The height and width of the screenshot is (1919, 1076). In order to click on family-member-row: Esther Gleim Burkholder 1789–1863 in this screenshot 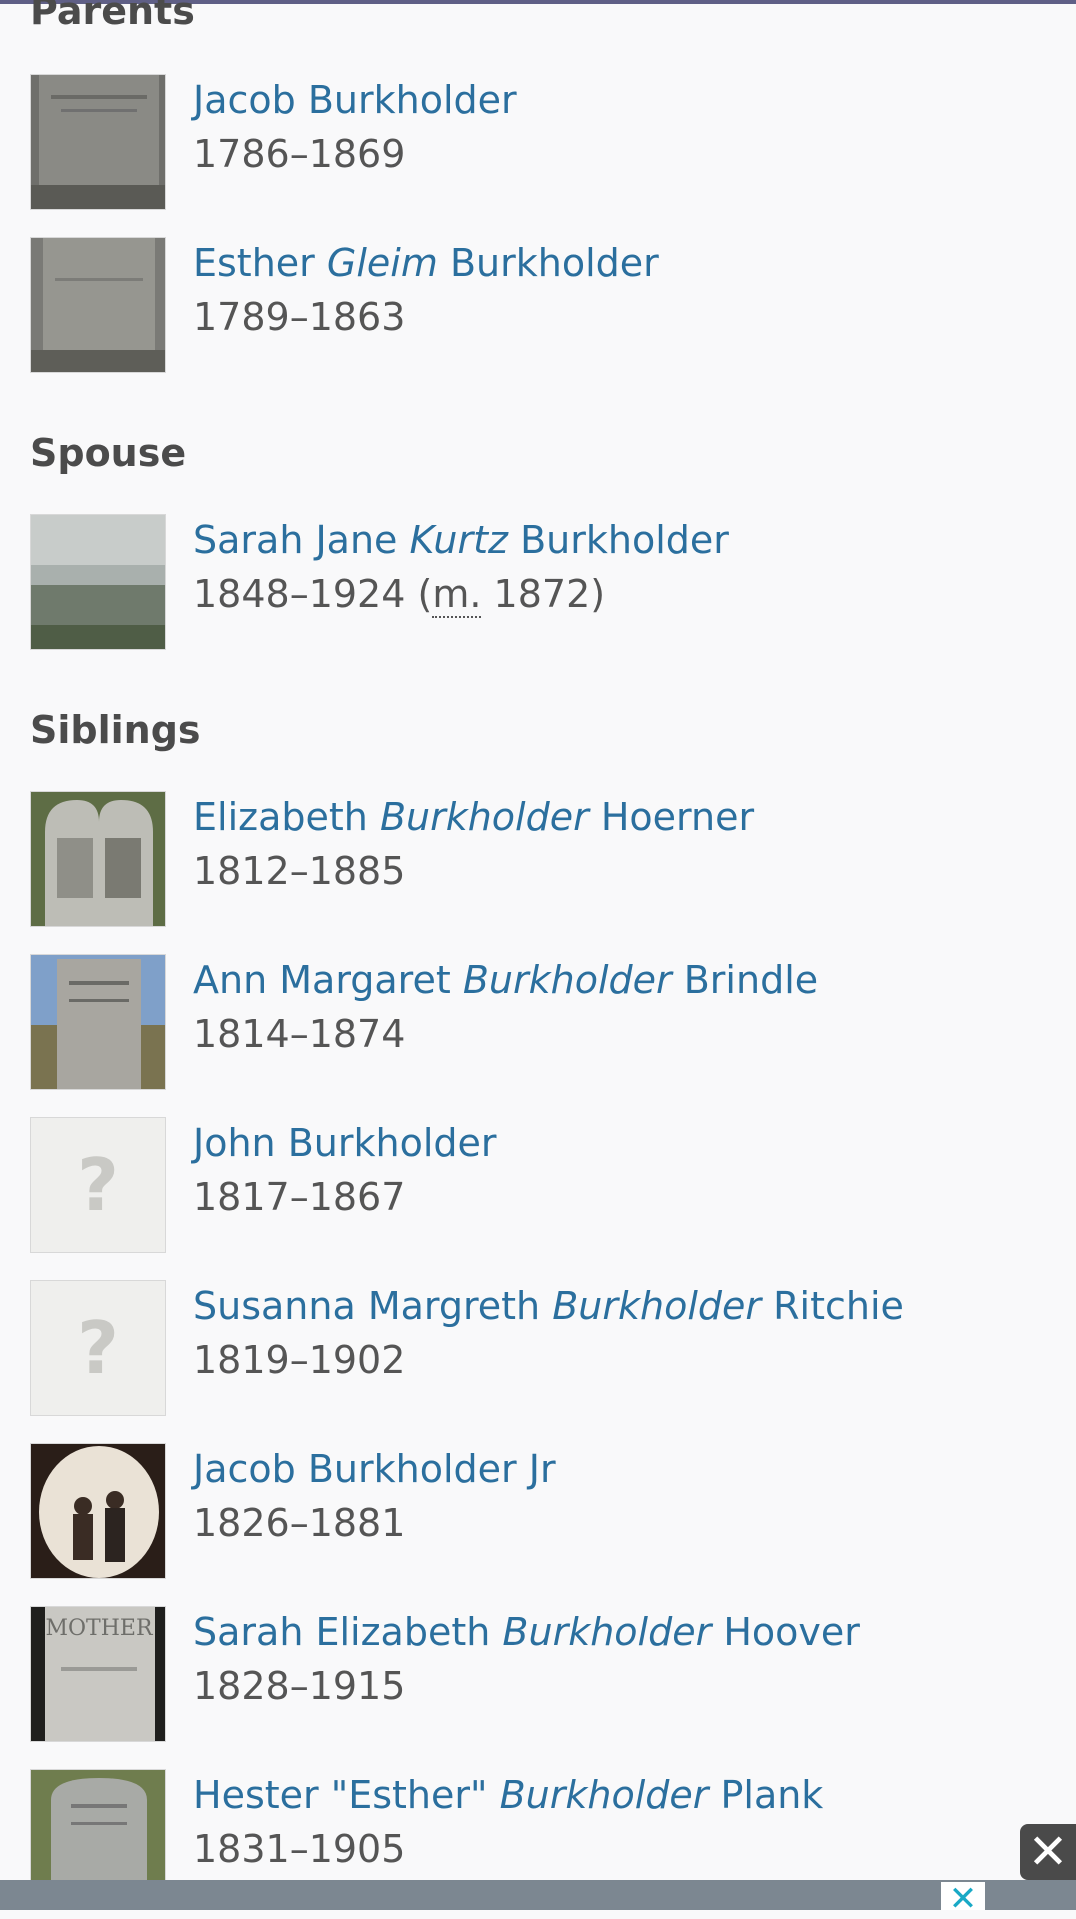, I will do `click(530, 306)`.